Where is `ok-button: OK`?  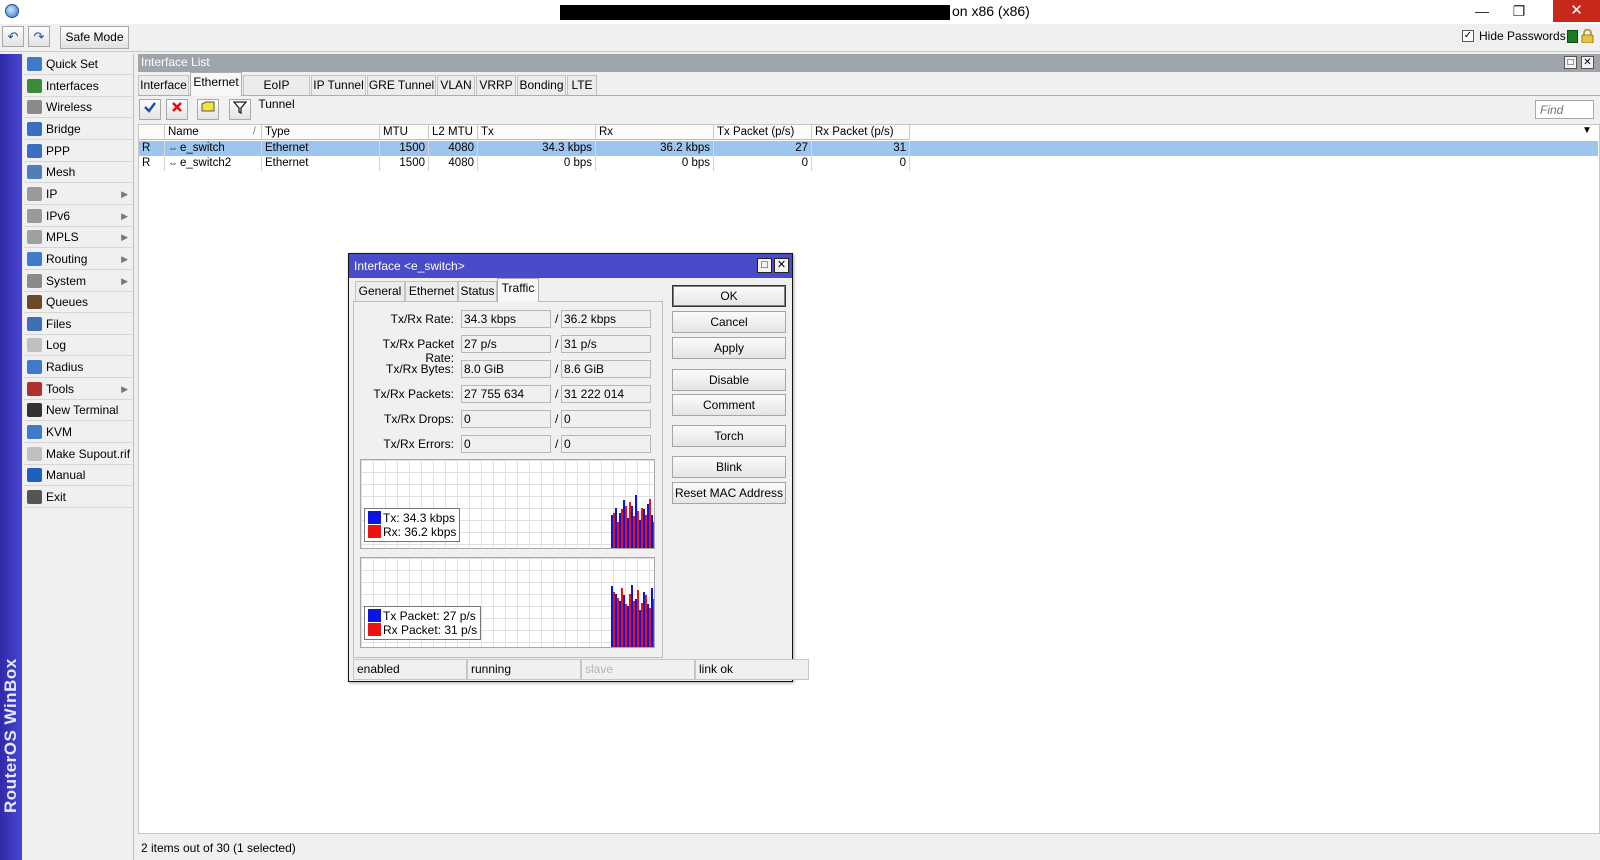
ok-button: OK is located at coordinates (729, 296).